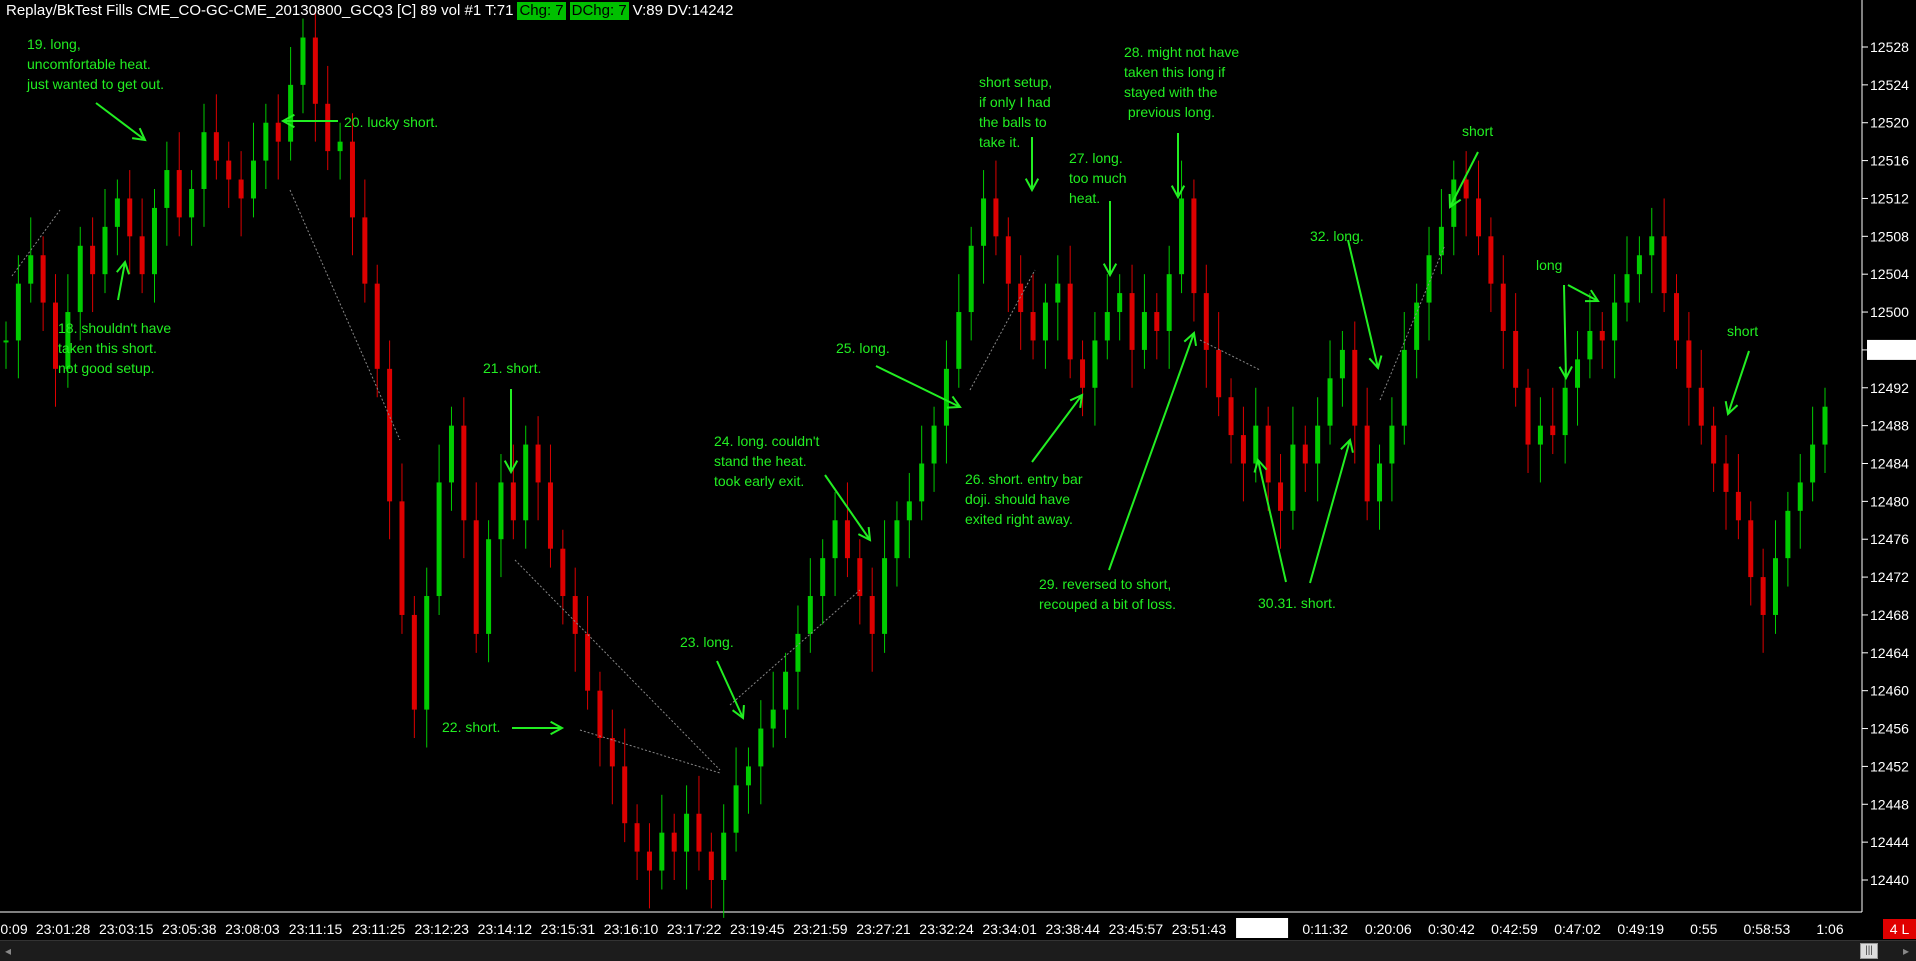  What do you see at coordinates (8, 951) in the screenshot?
I see `scroll-left-arrow-icon: ◂` at bounding box center [8, 951].